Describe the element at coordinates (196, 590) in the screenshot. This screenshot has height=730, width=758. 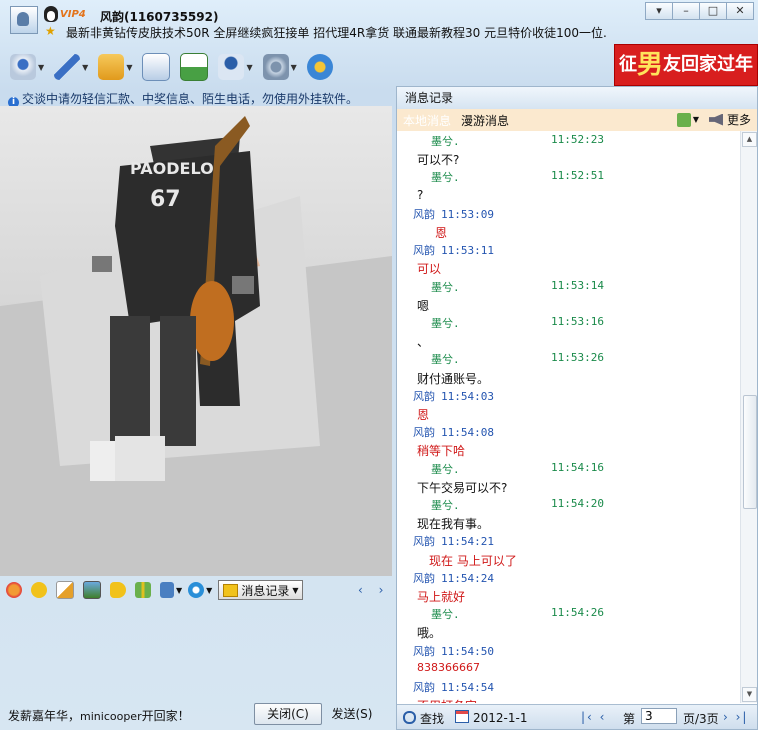
I see `sogou-icon` at that location.